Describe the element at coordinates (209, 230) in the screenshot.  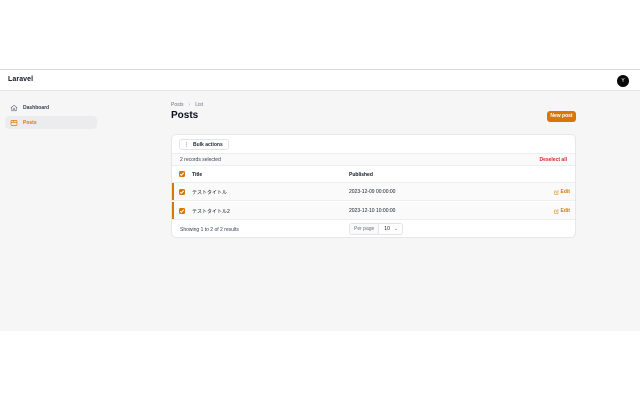
I see `results-summary: Showing 1 to 2 of 2 results` at that location.